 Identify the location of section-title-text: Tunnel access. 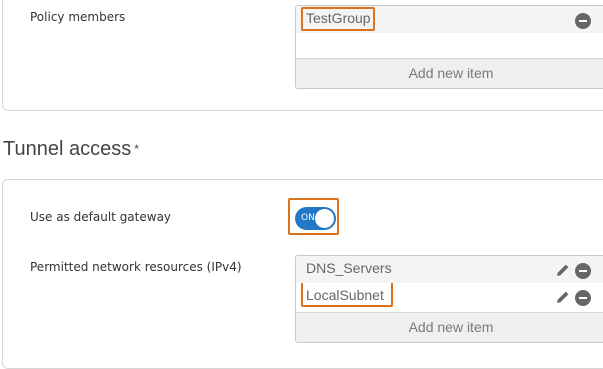
(67, 149).